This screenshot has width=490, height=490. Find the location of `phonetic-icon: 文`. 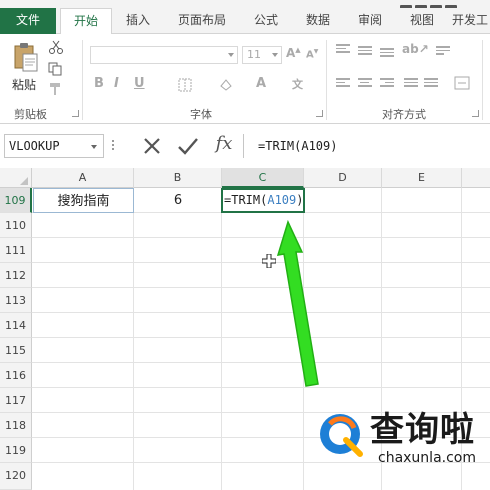

phonetic-icon: 文 is located at coordinates (297, 84).